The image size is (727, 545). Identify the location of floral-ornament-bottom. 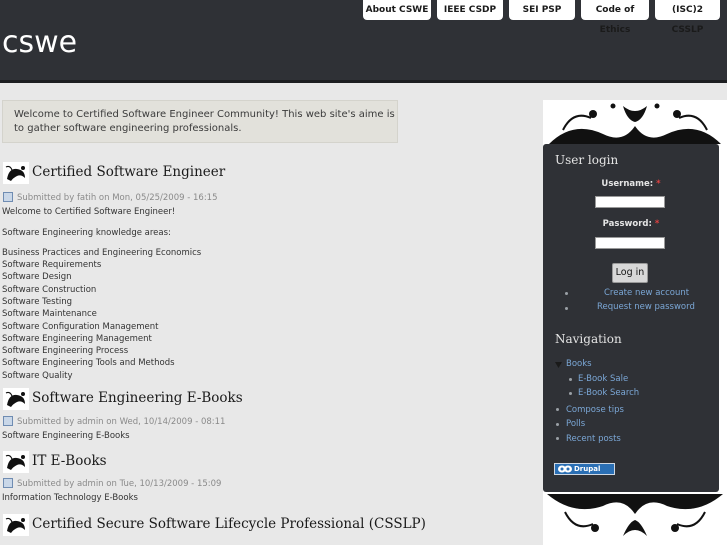
(635, 515).